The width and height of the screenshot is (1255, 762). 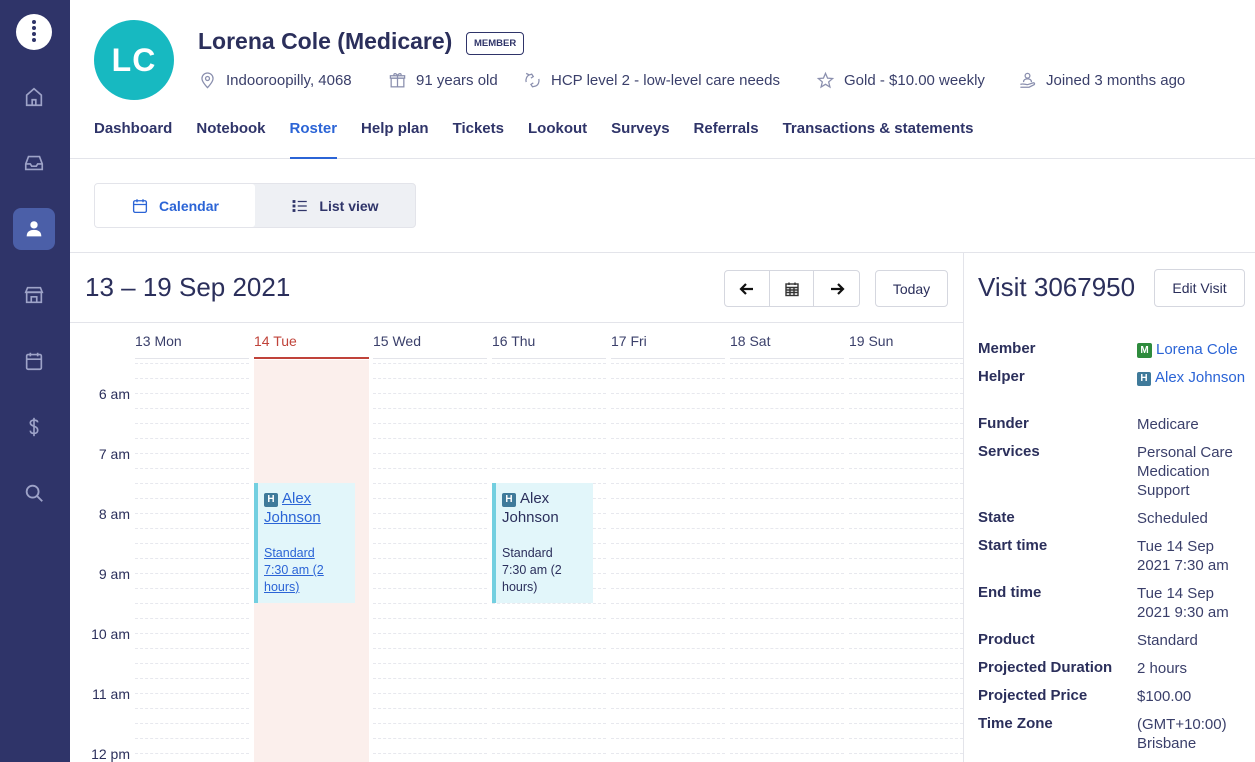 What do you see at coordinates (1197, 349) in the screenshot?
I see `member-link: Lorena Cole` at bounding box center [1197, 349].